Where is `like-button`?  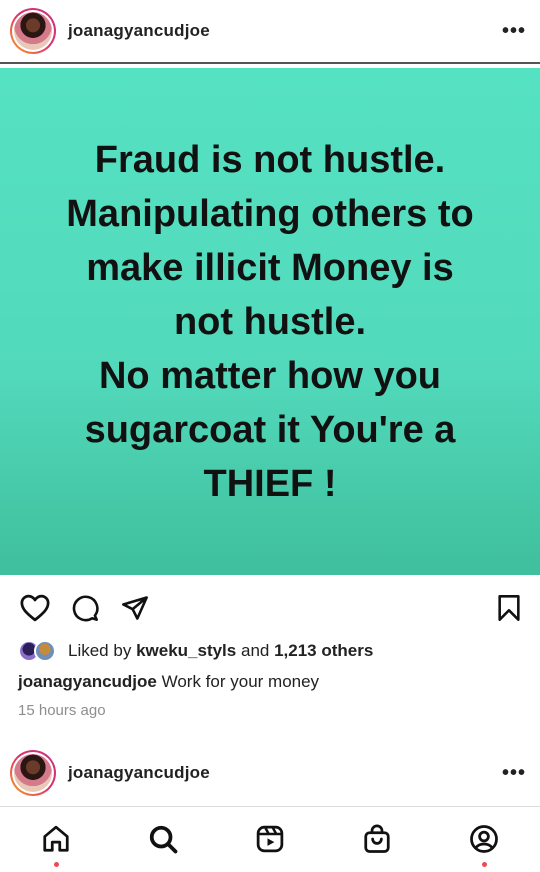
like-button is located at coordinates (35, 608).